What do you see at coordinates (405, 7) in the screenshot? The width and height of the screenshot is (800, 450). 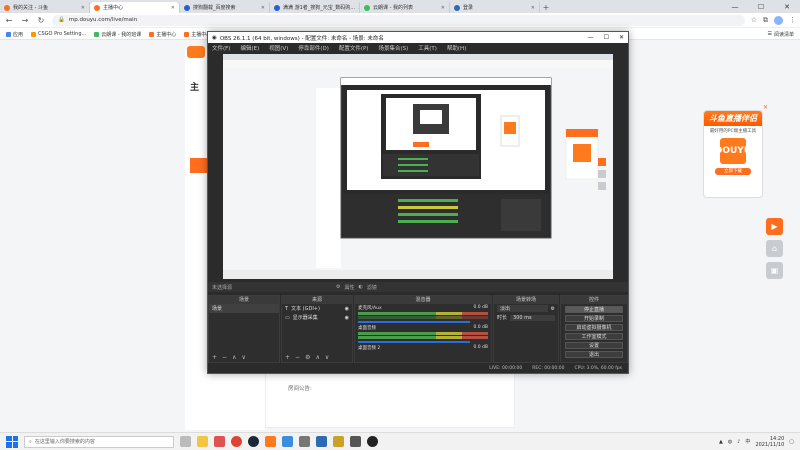 I see `browser-tab: 云朗课 - 我的列表 ✕` at bounding box center [405, 7].